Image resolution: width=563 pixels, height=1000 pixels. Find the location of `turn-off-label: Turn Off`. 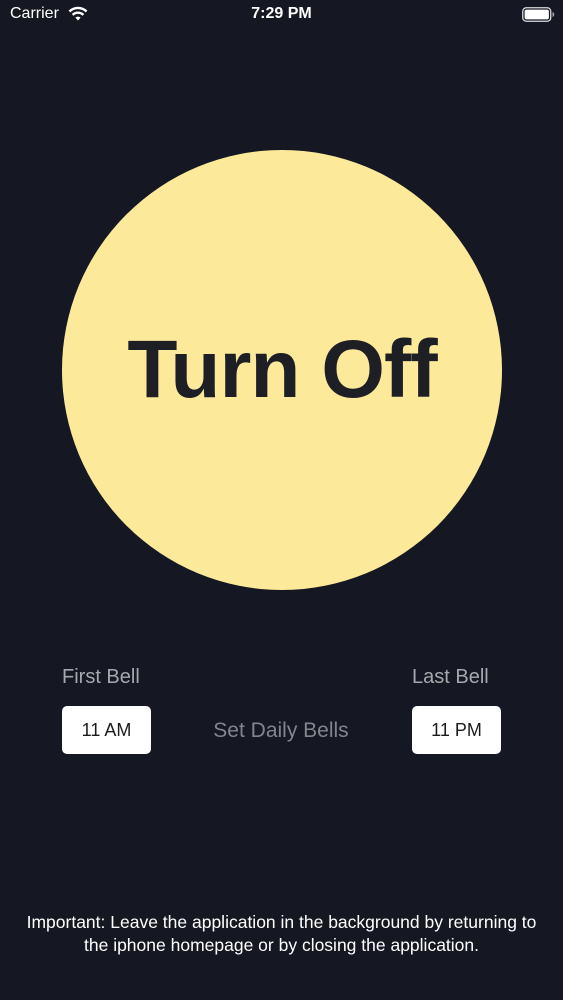

turn-off-label: Turn Off is located at coordinates (282, 369).